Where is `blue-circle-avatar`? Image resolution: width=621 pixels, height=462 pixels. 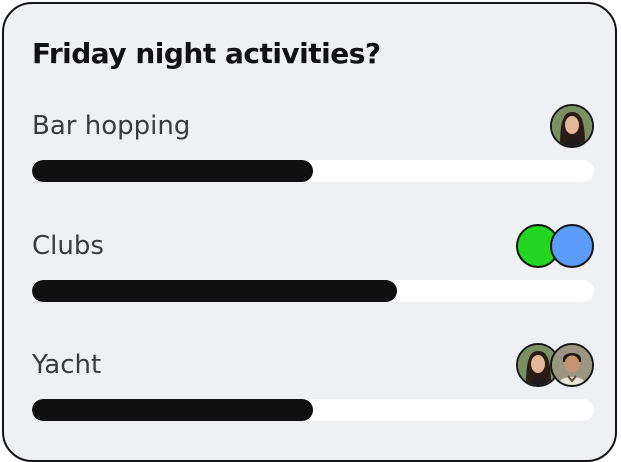 blue-circle-avatar is located at coordinates (572, 246).